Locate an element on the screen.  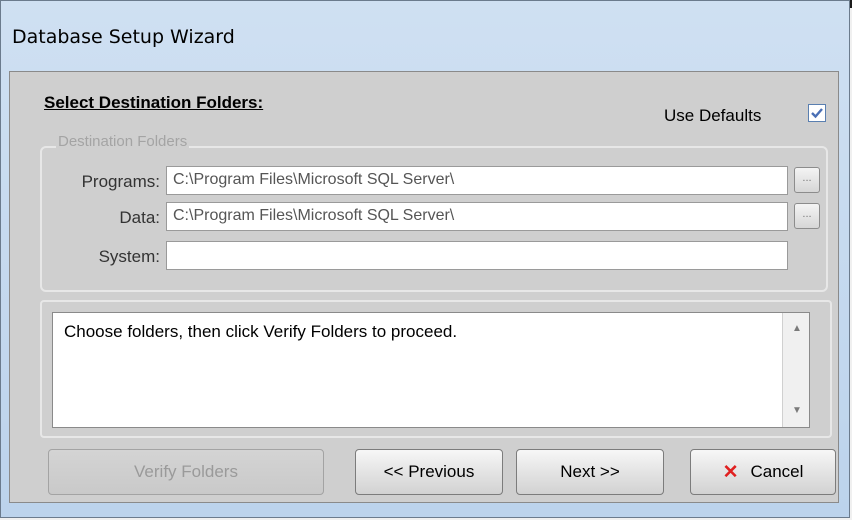
message-scrollbar: ▲ ▼ is located at coordinates (795, 370).